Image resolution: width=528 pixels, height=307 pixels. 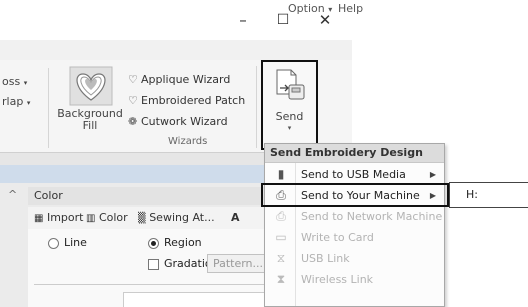 What do you see at coordinates (184, 121) in the screenshot?
I see `cutwork-wizard-label: Cutwork Wizard` at bounding box center [184, 121].